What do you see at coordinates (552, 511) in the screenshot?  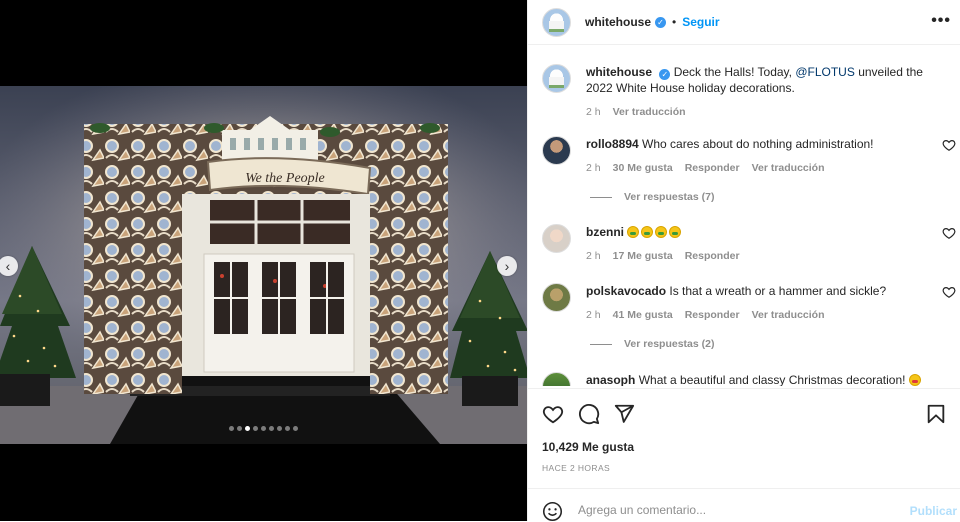 I see `smile-icon` at bounding box center [552, 511].